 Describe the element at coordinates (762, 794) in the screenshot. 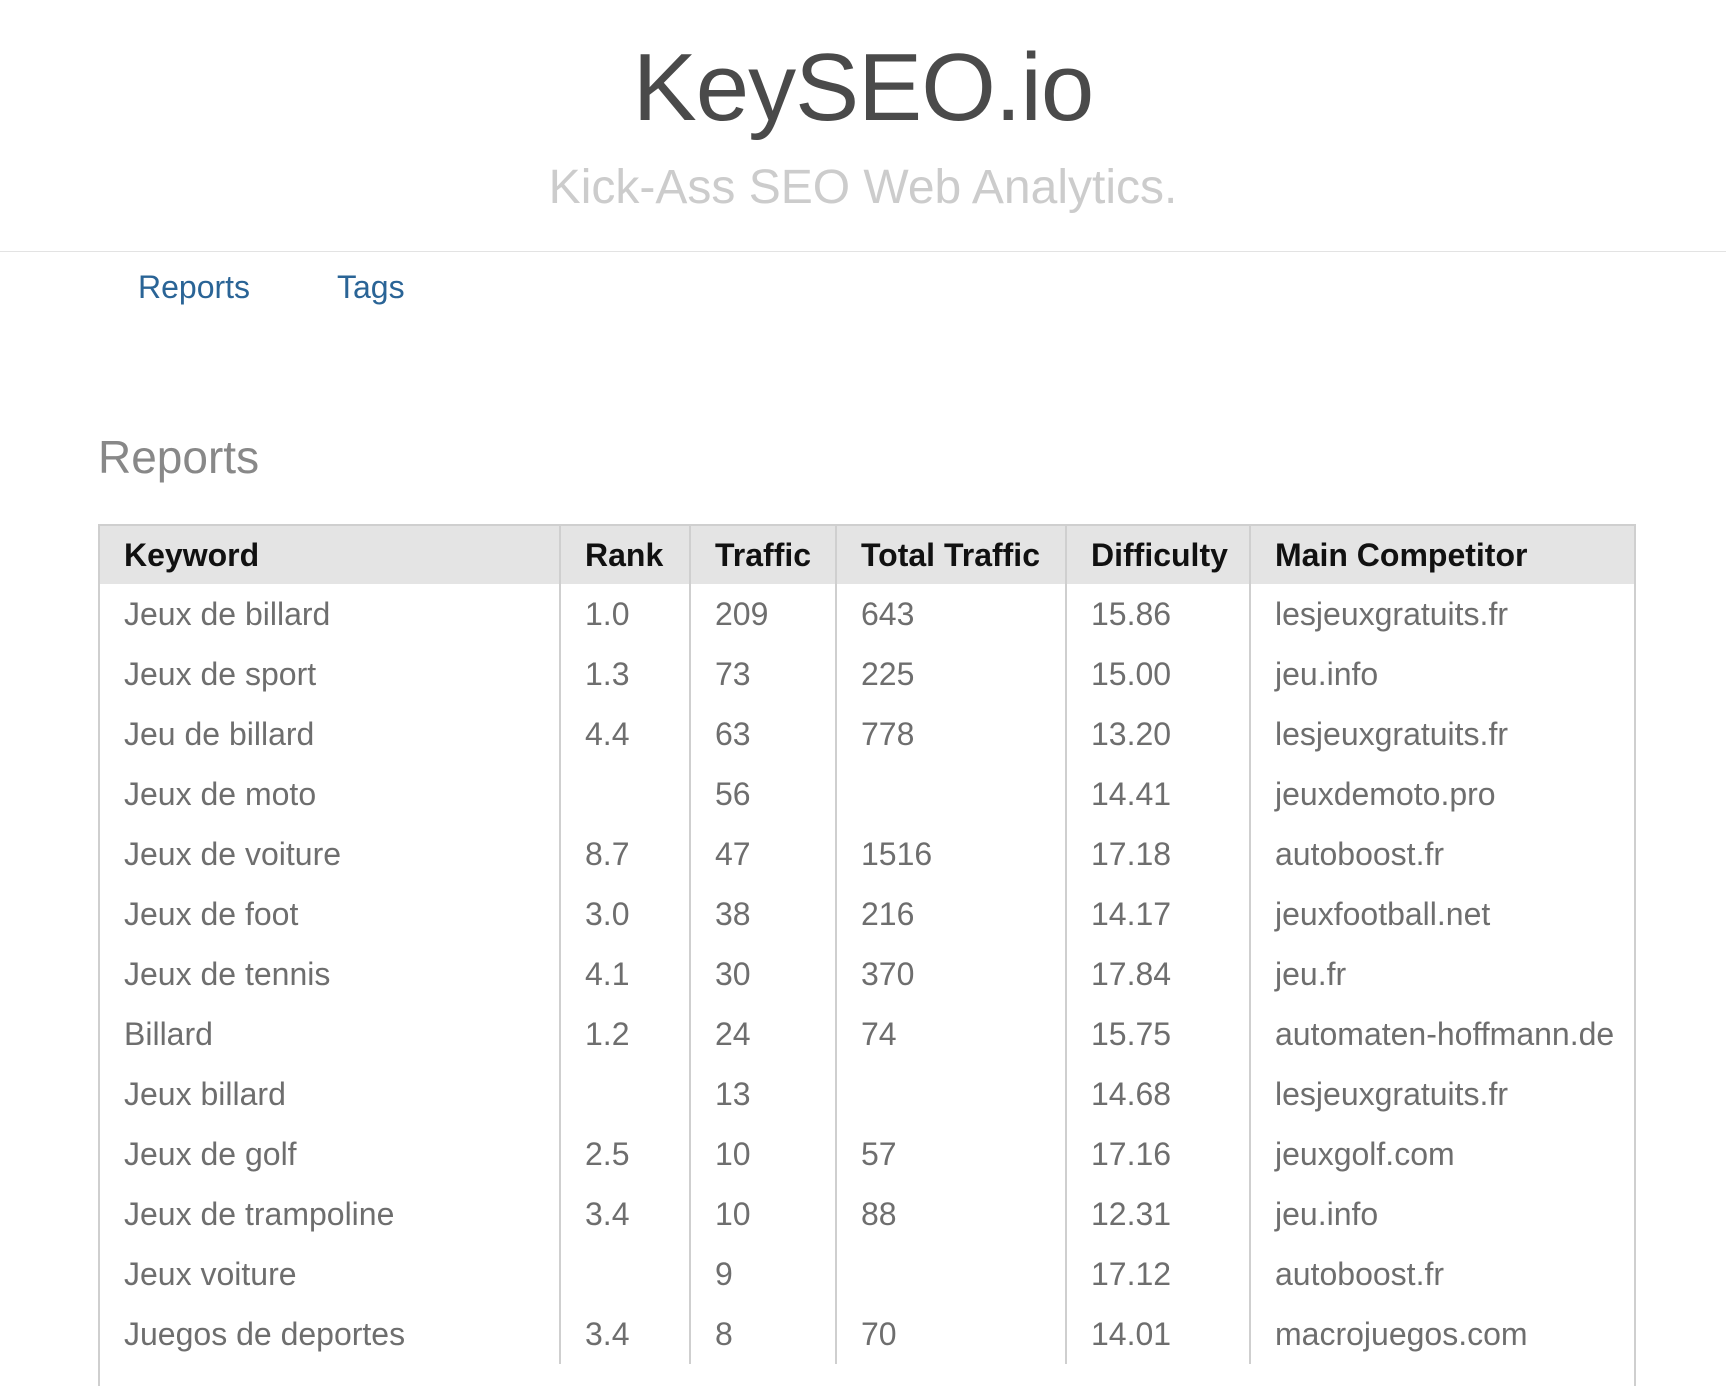

I see `traffic-cell: 56` at that location.